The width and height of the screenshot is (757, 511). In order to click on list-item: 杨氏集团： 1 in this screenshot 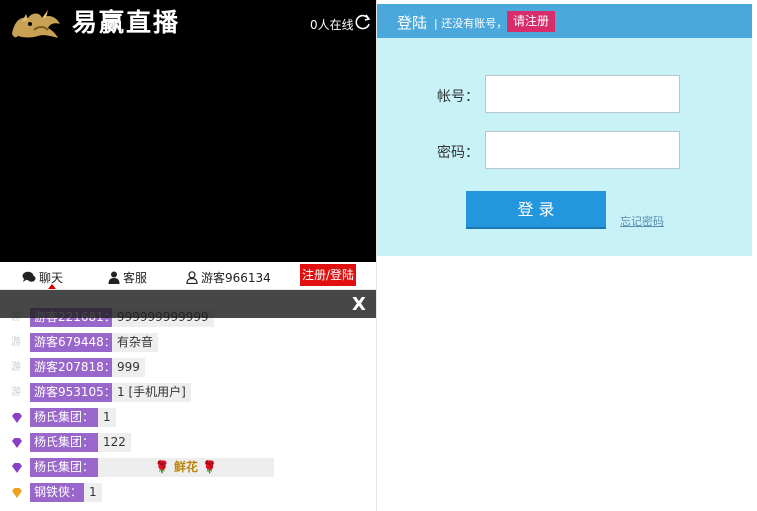, I will do `click(188, 417)`.